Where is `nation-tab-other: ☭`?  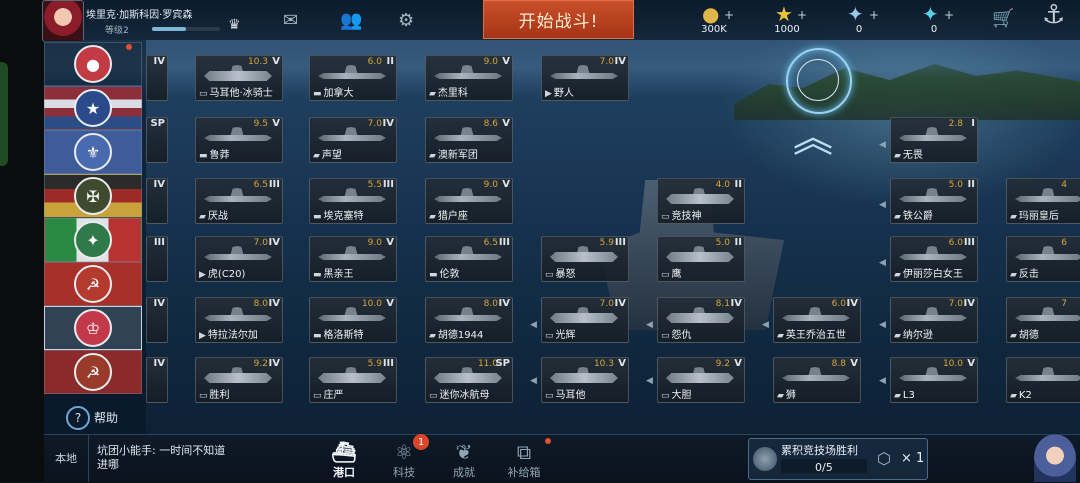
nation-tab-other: ☭ is located at coordinates (93, 372).